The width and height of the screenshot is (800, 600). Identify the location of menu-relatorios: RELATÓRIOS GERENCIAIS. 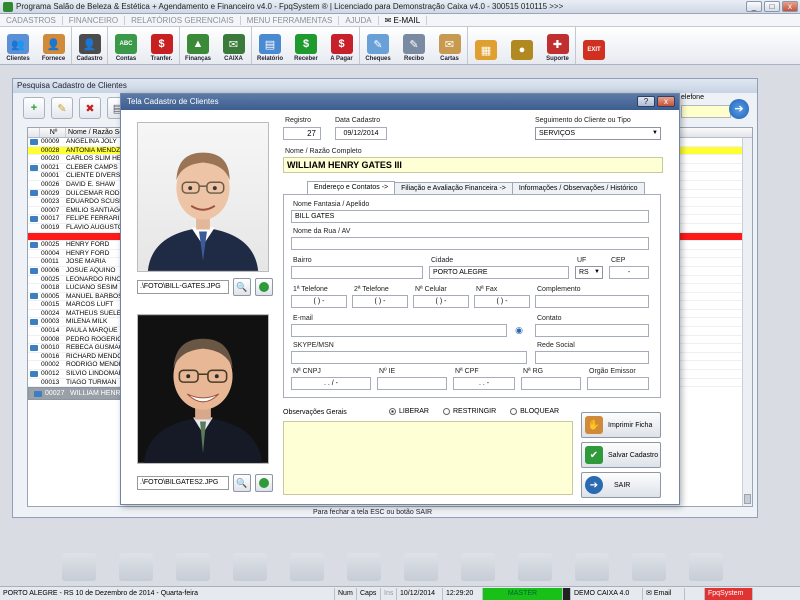
(183, 20).